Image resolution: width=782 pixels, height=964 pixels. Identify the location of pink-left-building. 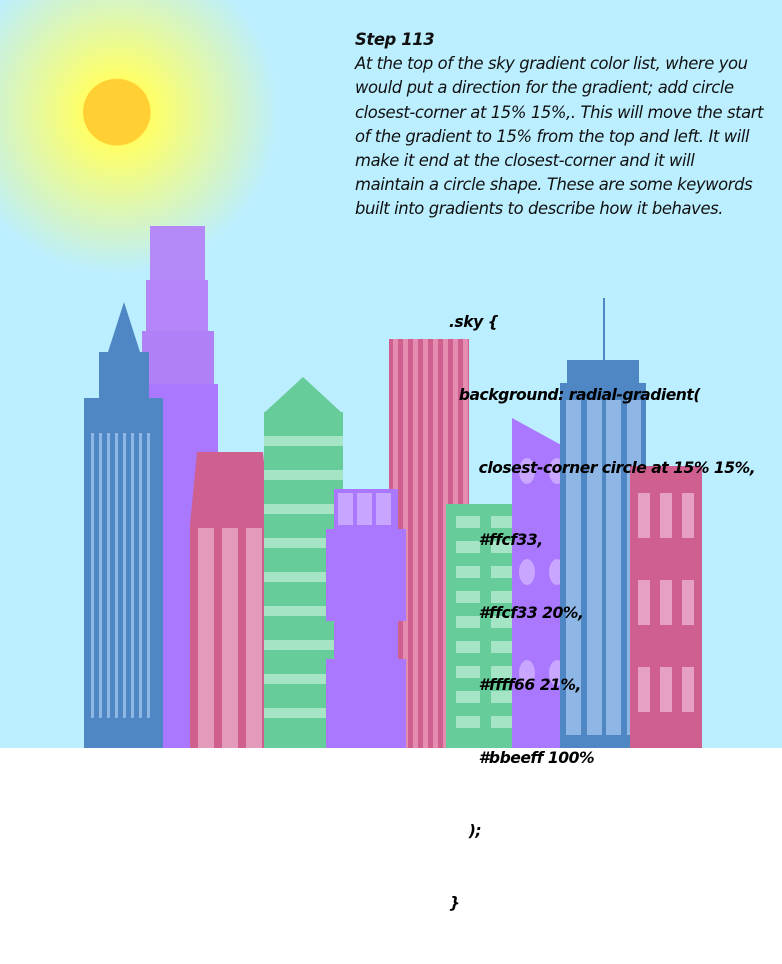
(230, 600).